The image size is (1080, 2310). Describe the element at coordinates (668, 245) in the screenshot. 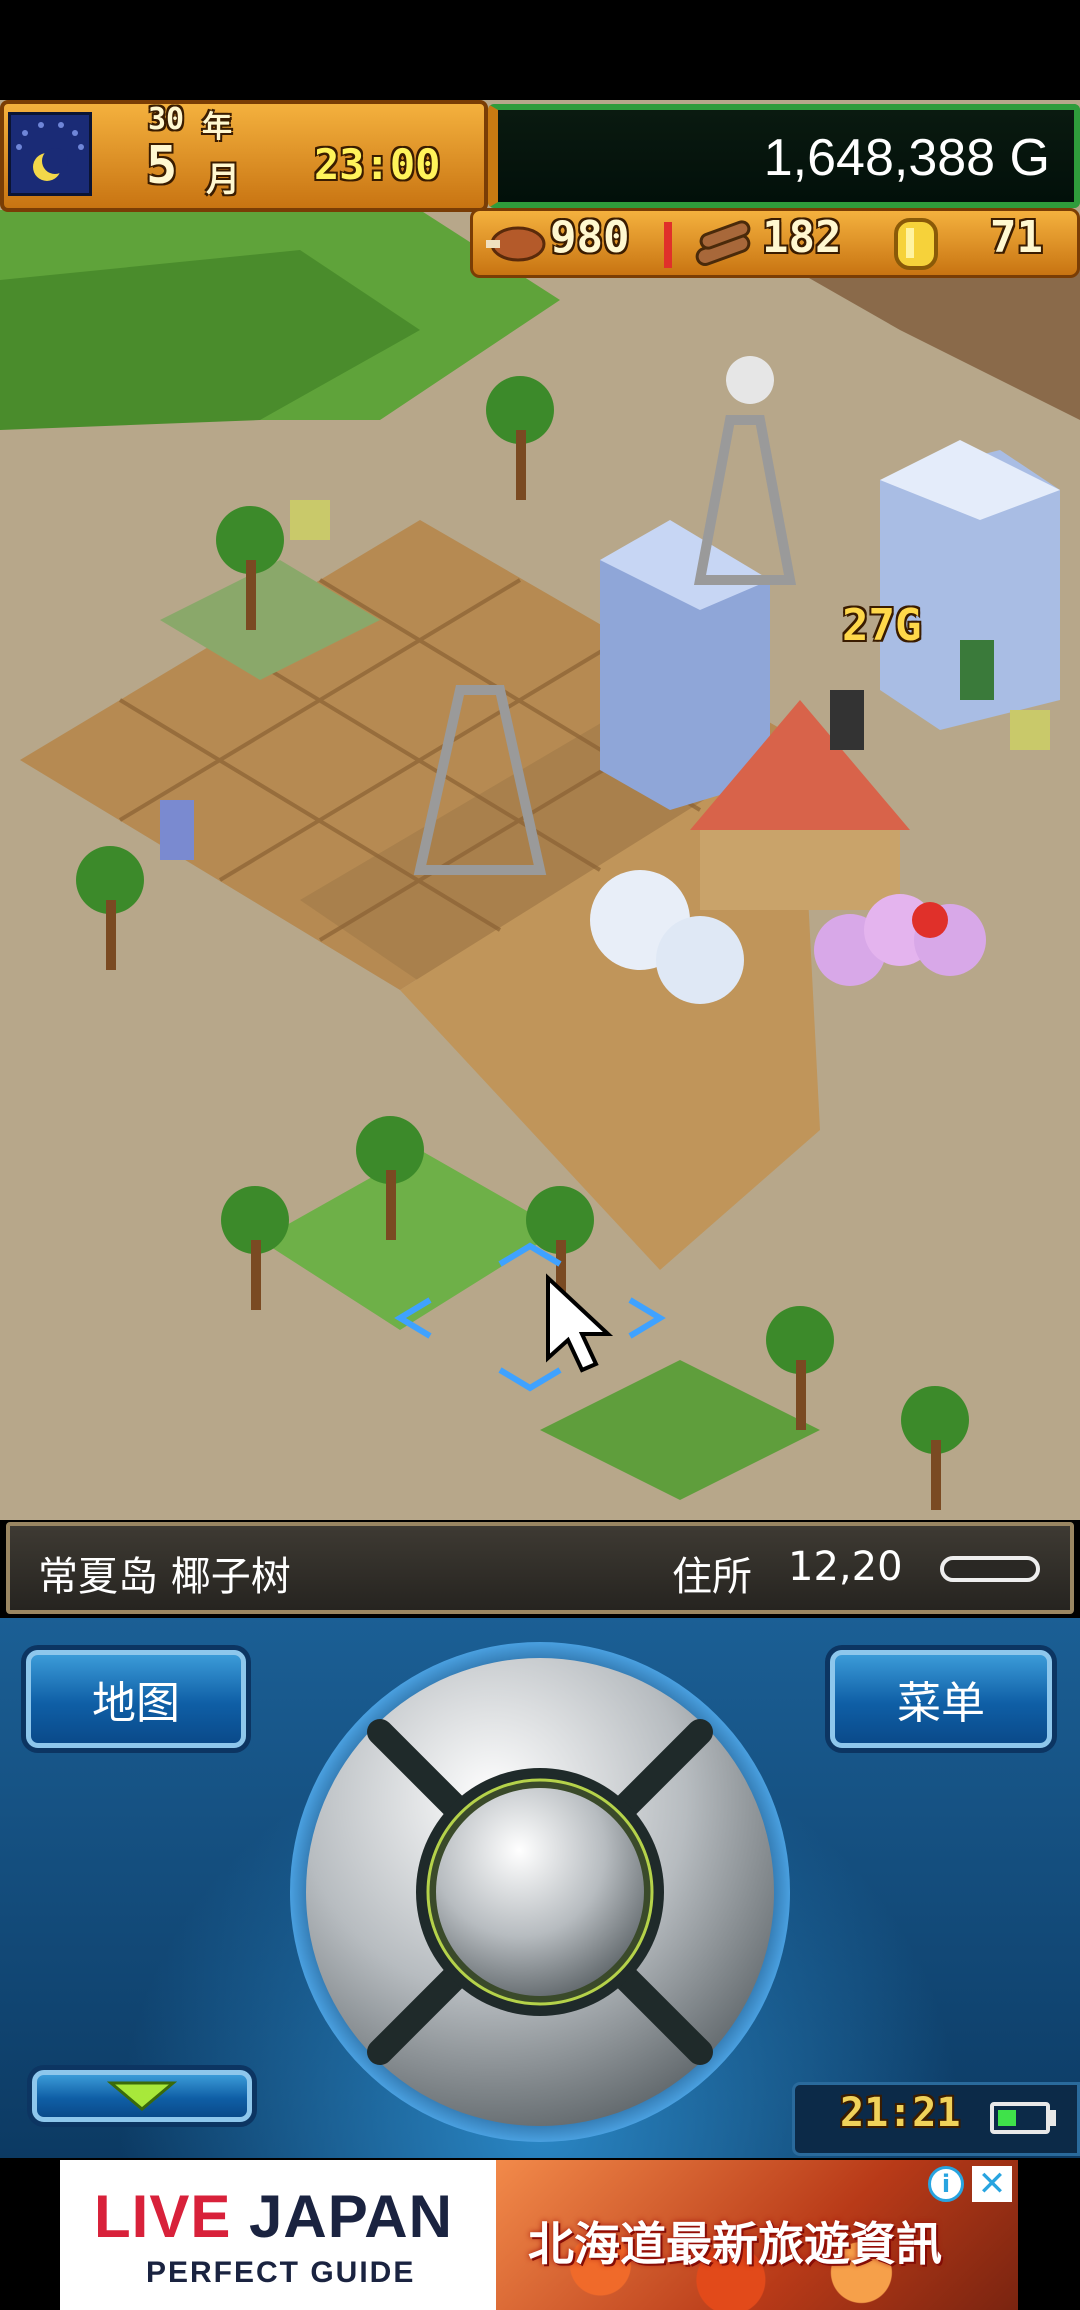

I see `red-divider` at that location.